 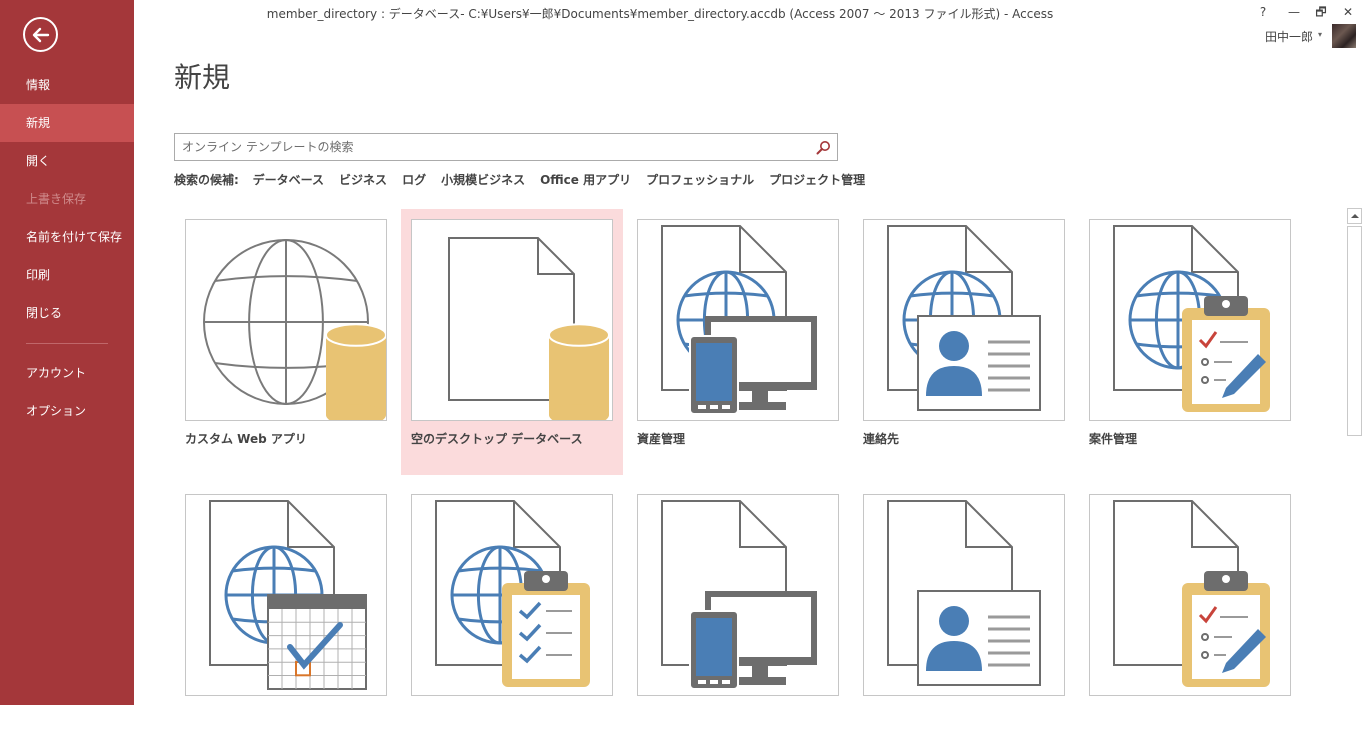 I want to click on blank-document-database-icon, so click(x=529, y=328).